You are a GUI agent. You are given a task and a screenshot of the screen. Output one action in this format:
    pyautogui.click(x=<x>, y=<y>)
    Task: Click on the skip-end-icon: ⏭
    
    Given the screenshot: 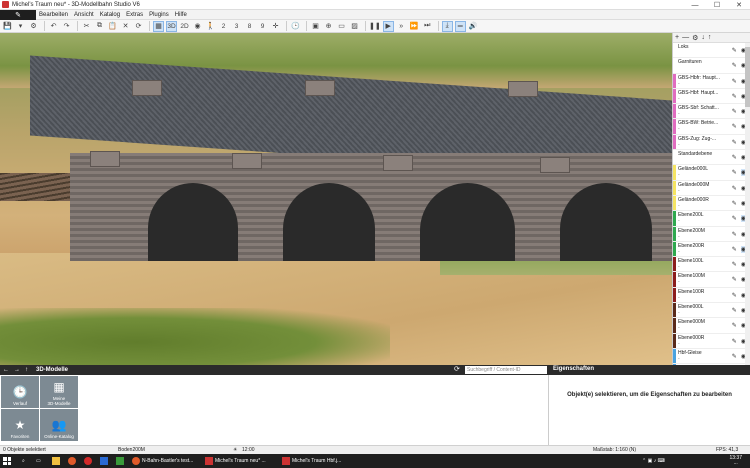 What is the action you would take?
    pyautogui.click(x=427, y=26)
    